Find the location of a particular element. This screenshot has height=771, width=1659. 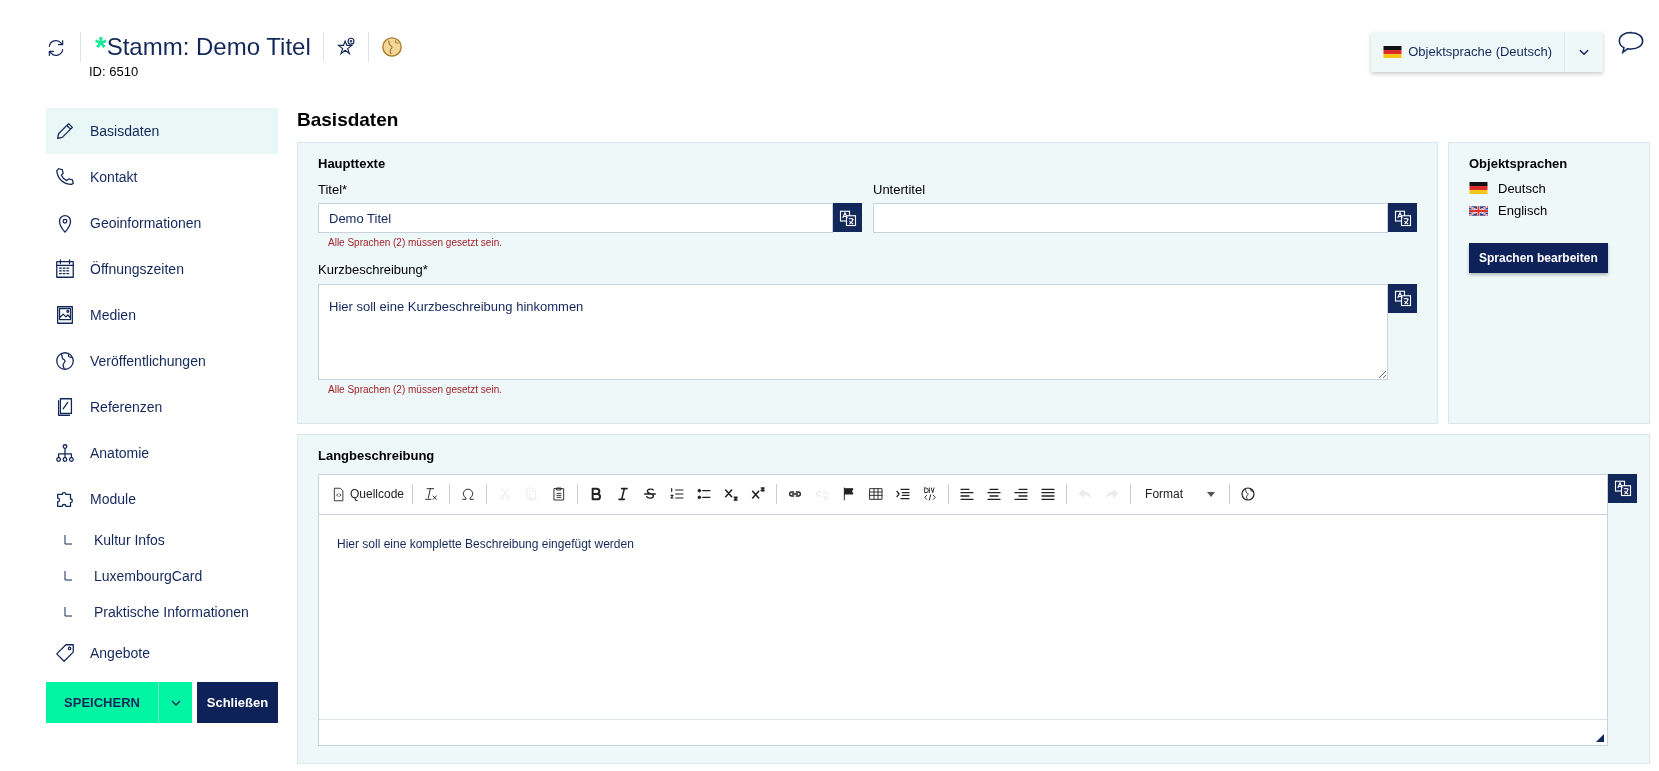

sidebar-item: Angebote is located at coordinates (162, 653).